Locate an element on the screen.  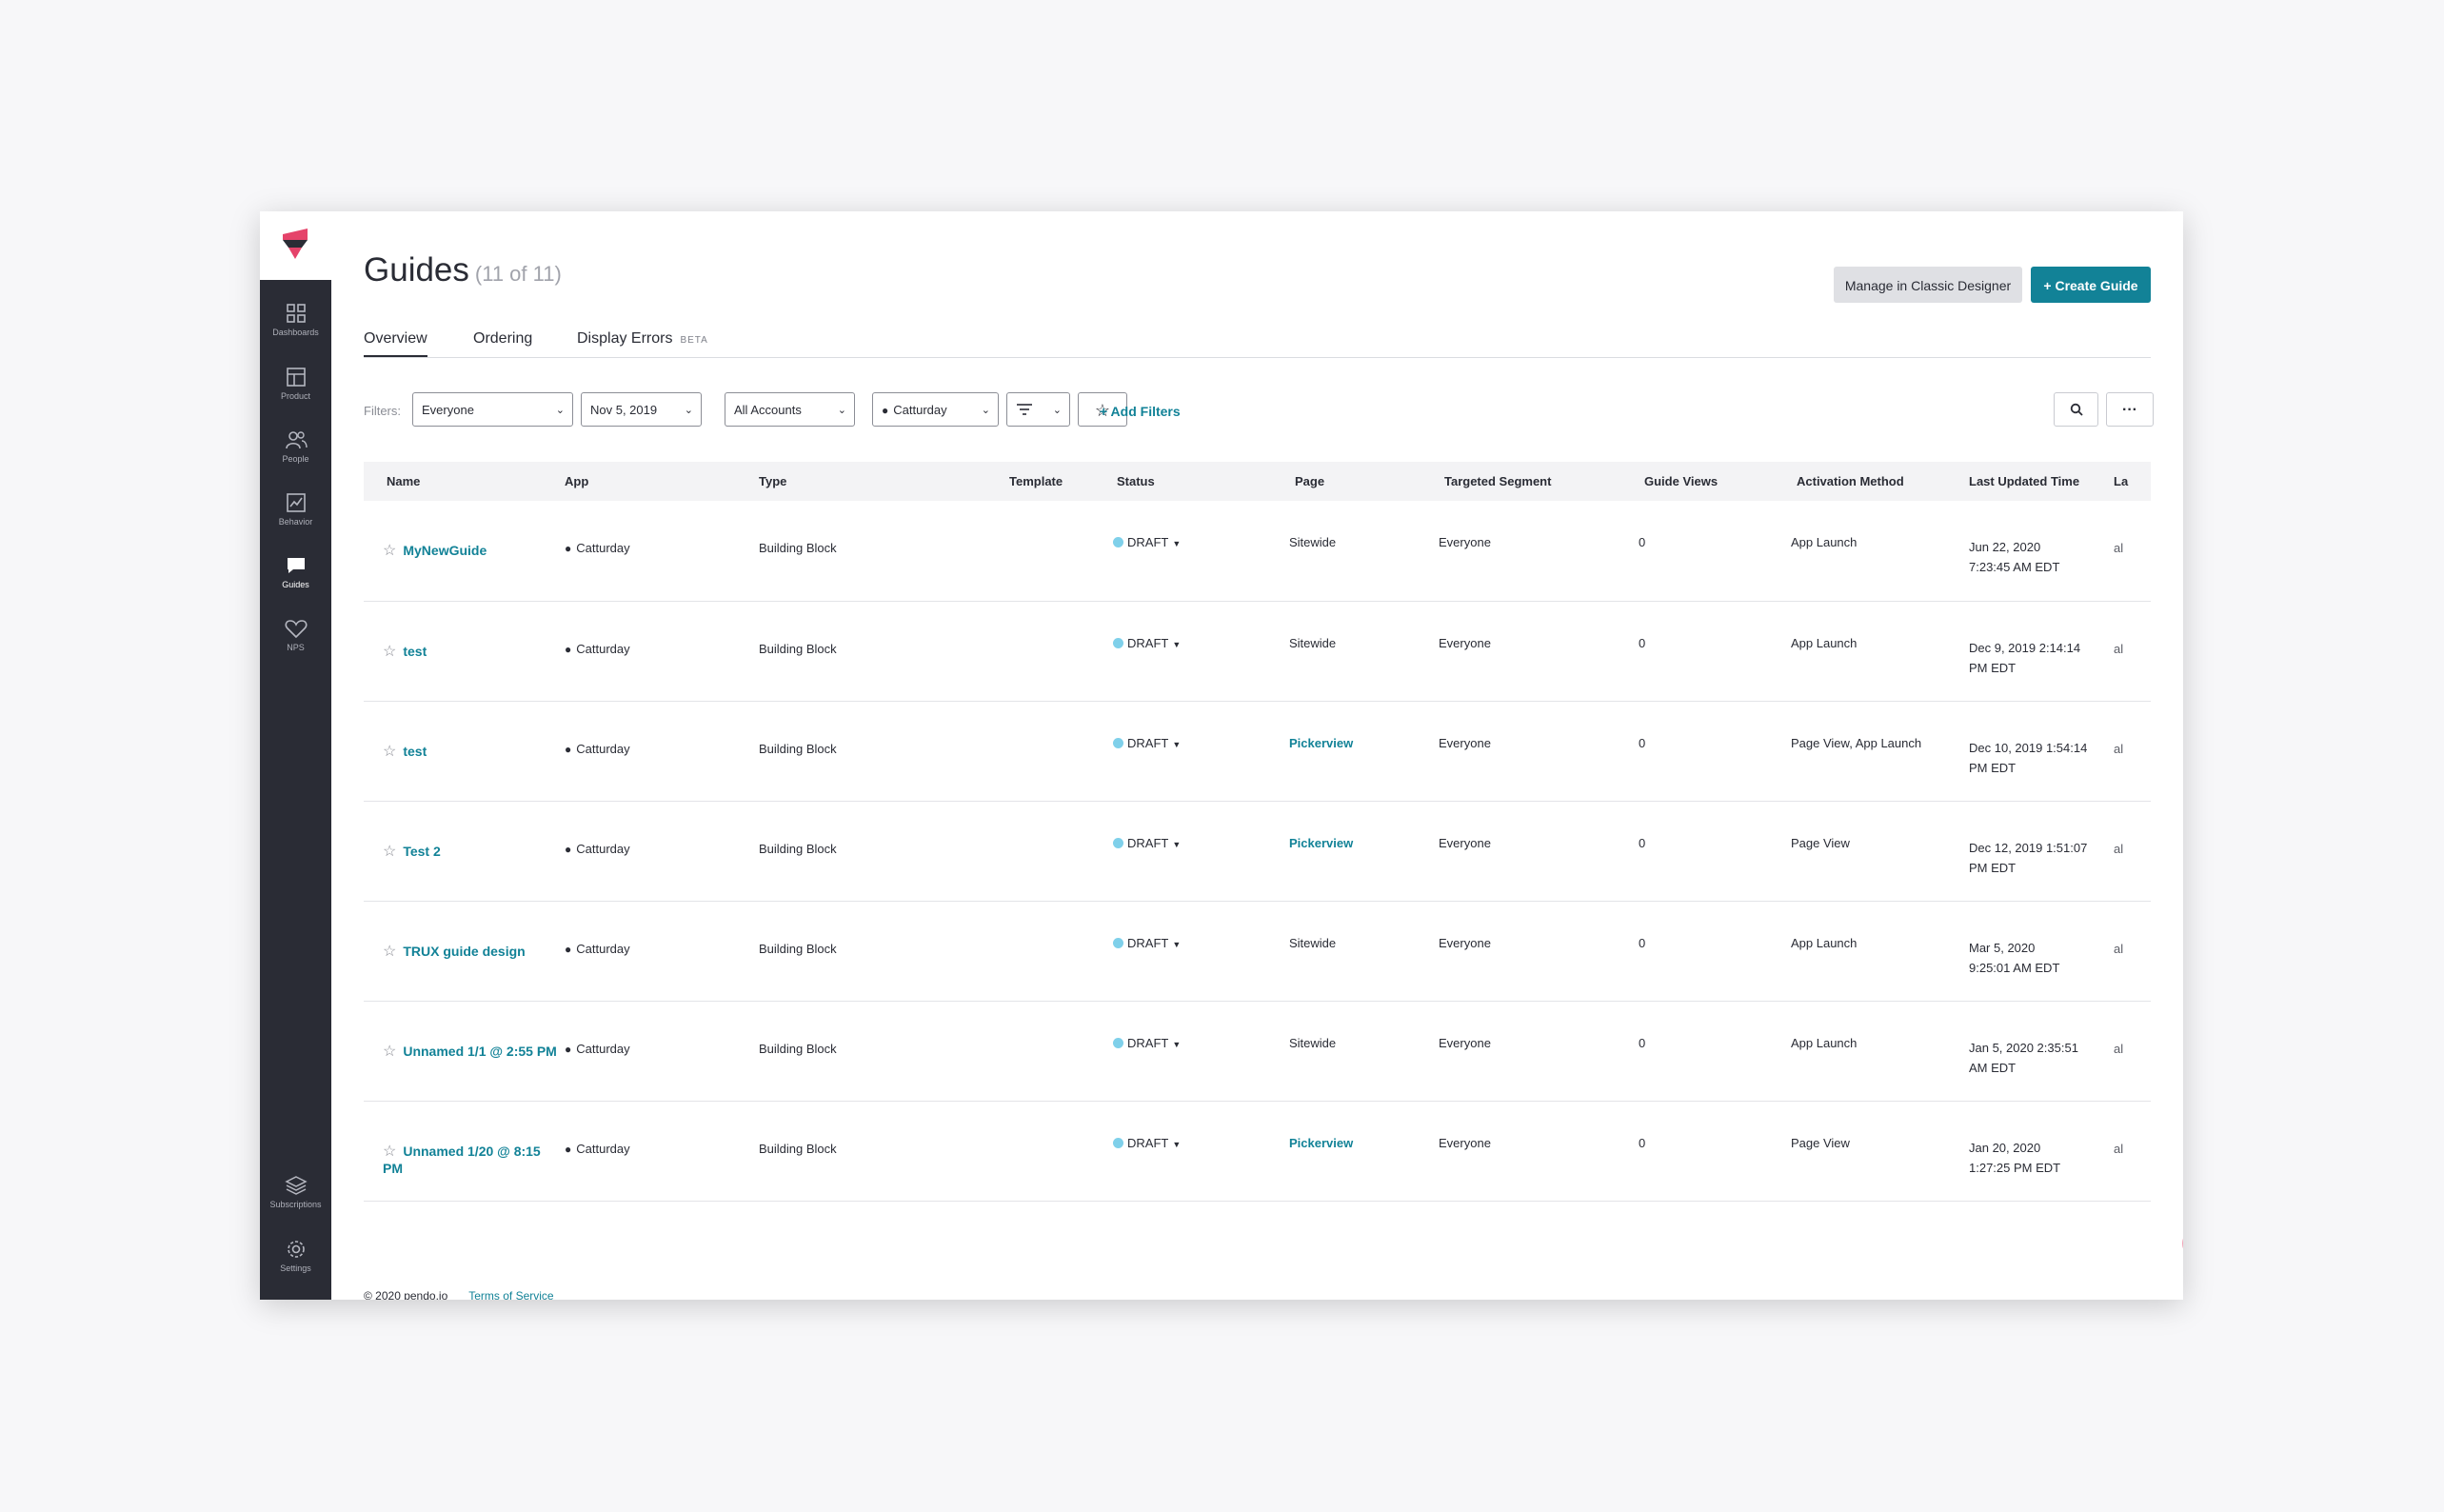
guide-name-link: Test 2 is located at coordinates (421, 851).